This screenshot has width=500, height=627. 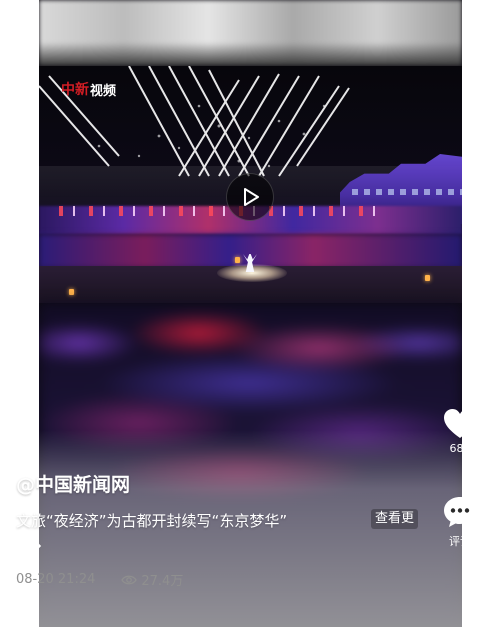 What do you see at coordinates (73, 483) in the screenshot?
I see `author-name: @中国新闻网` at bounding box center [73, 483].